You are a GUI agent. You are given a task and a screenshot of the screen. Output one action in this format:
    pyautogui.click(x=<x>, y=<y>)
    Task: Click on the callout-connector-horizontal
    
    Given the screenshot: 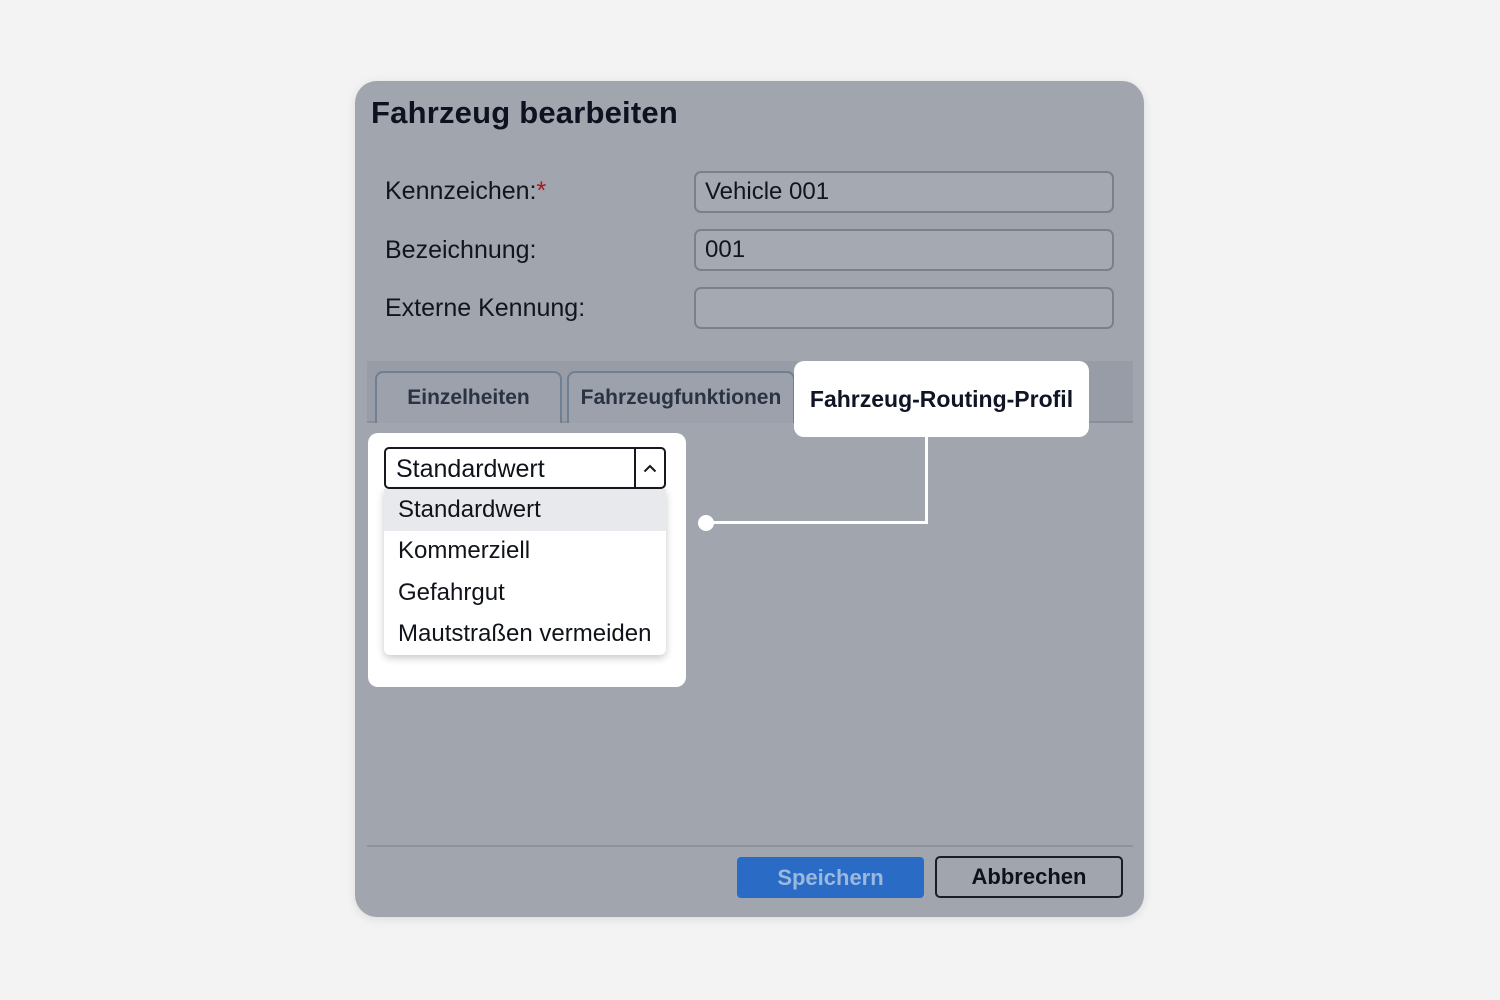 What is the action you would take?
    pyautogui.click(x=817, y=522)
    